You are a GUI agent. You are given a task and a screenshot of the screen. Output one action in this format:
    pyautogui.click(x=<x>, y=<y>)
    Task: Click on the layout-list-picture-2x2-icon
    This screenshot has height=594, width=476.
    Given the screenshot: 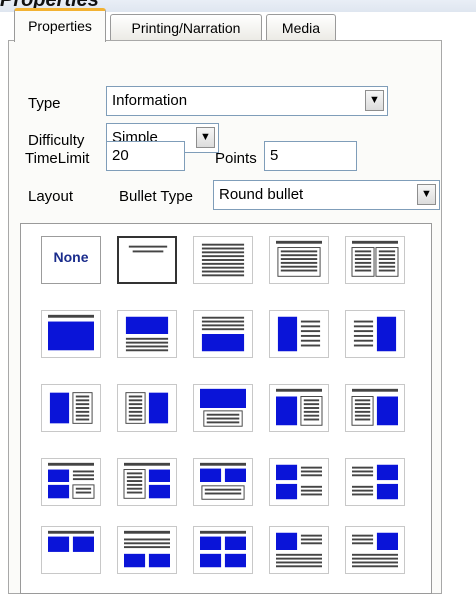 What is the action you would take?
    pyautogui.click(x=146, y=480)
    